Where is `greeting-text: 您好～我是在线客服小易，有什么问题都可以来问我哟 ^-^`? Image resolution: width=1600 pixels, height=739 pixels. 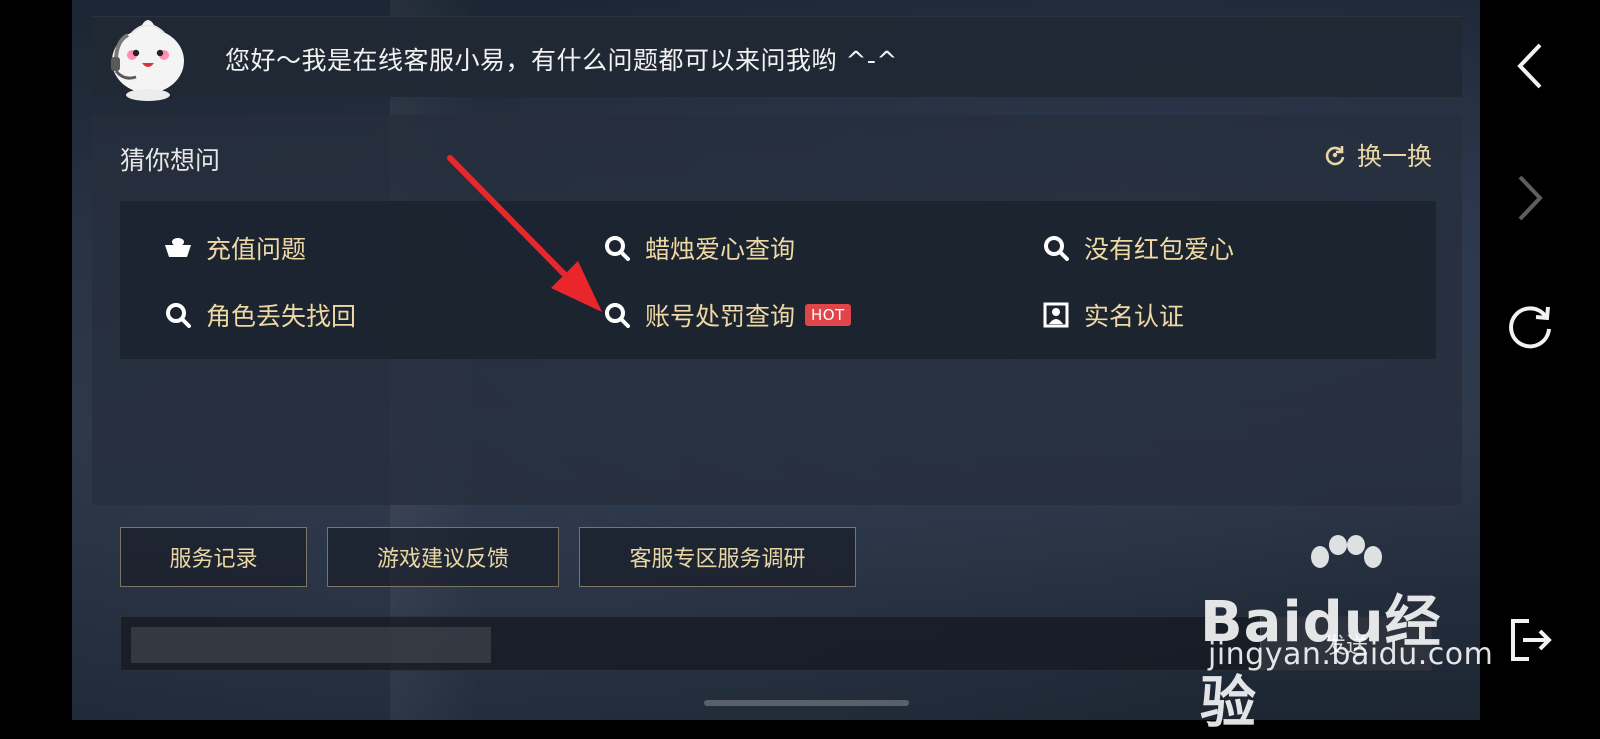
greeting-text: 您好～我是在线客服小易，有什么问题都可以来问我哟 ^-^ is located at coordinates (561, 60).